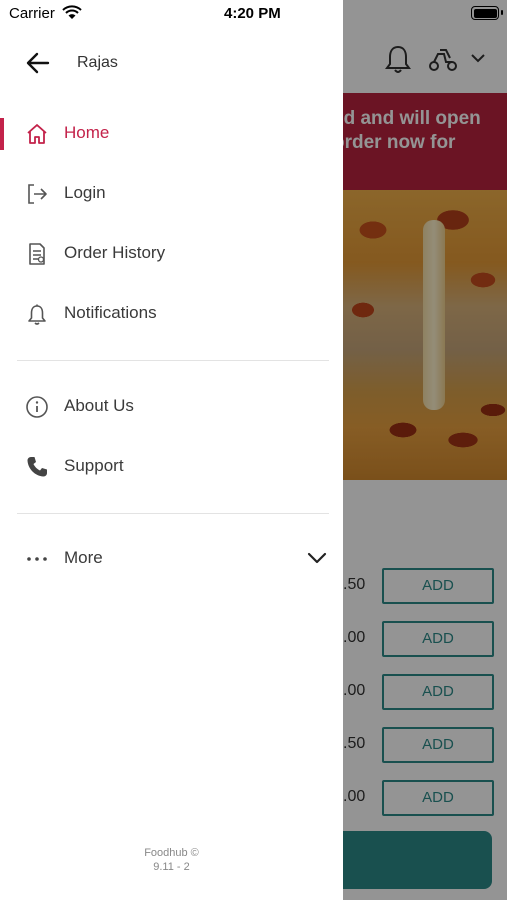  Describe the element at coordinates (171, 14) in the screenshot. I see `status-bar: Carrier 4:20 PM` at that location.